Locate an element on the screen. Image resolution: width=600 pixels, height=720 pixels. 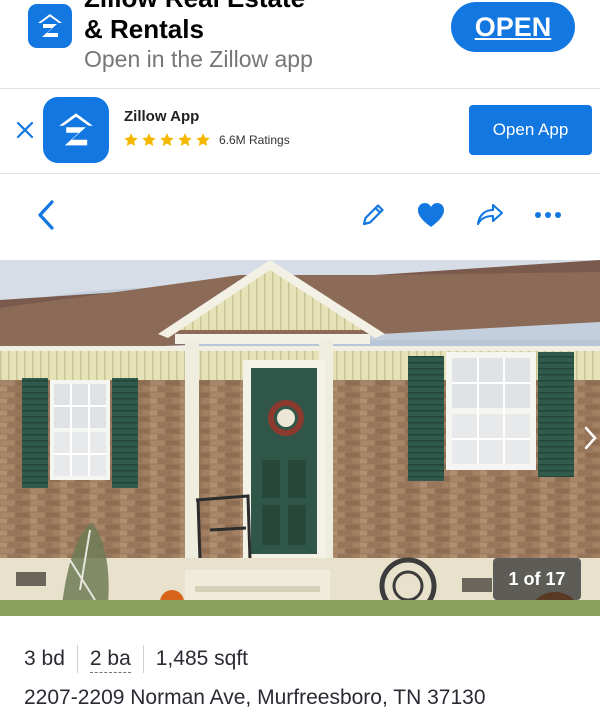
zillow-logo-icon is located at coordinates (50, 26).